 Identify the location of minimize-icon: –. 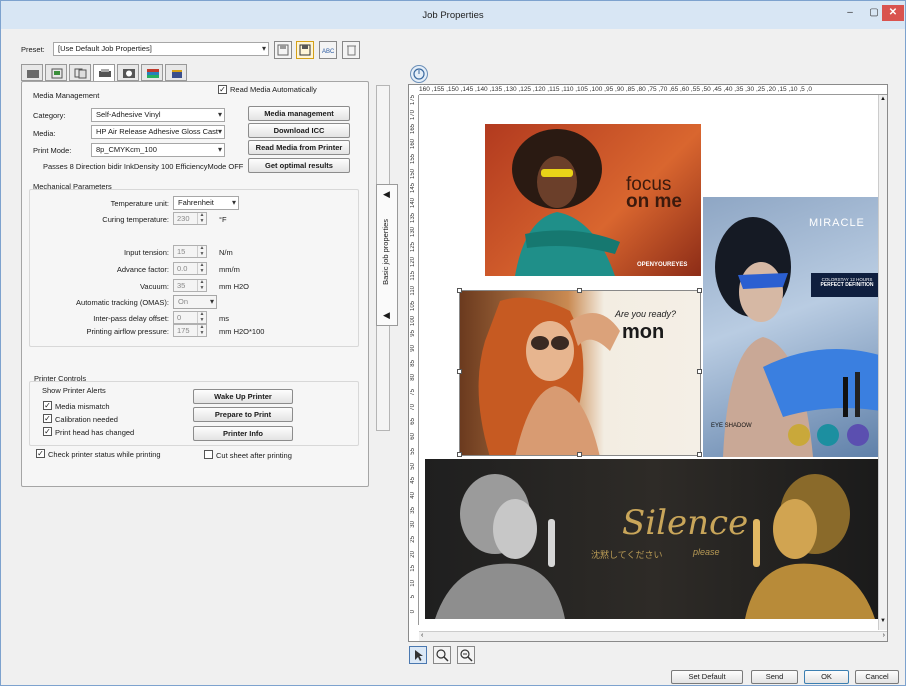
(850, 13).